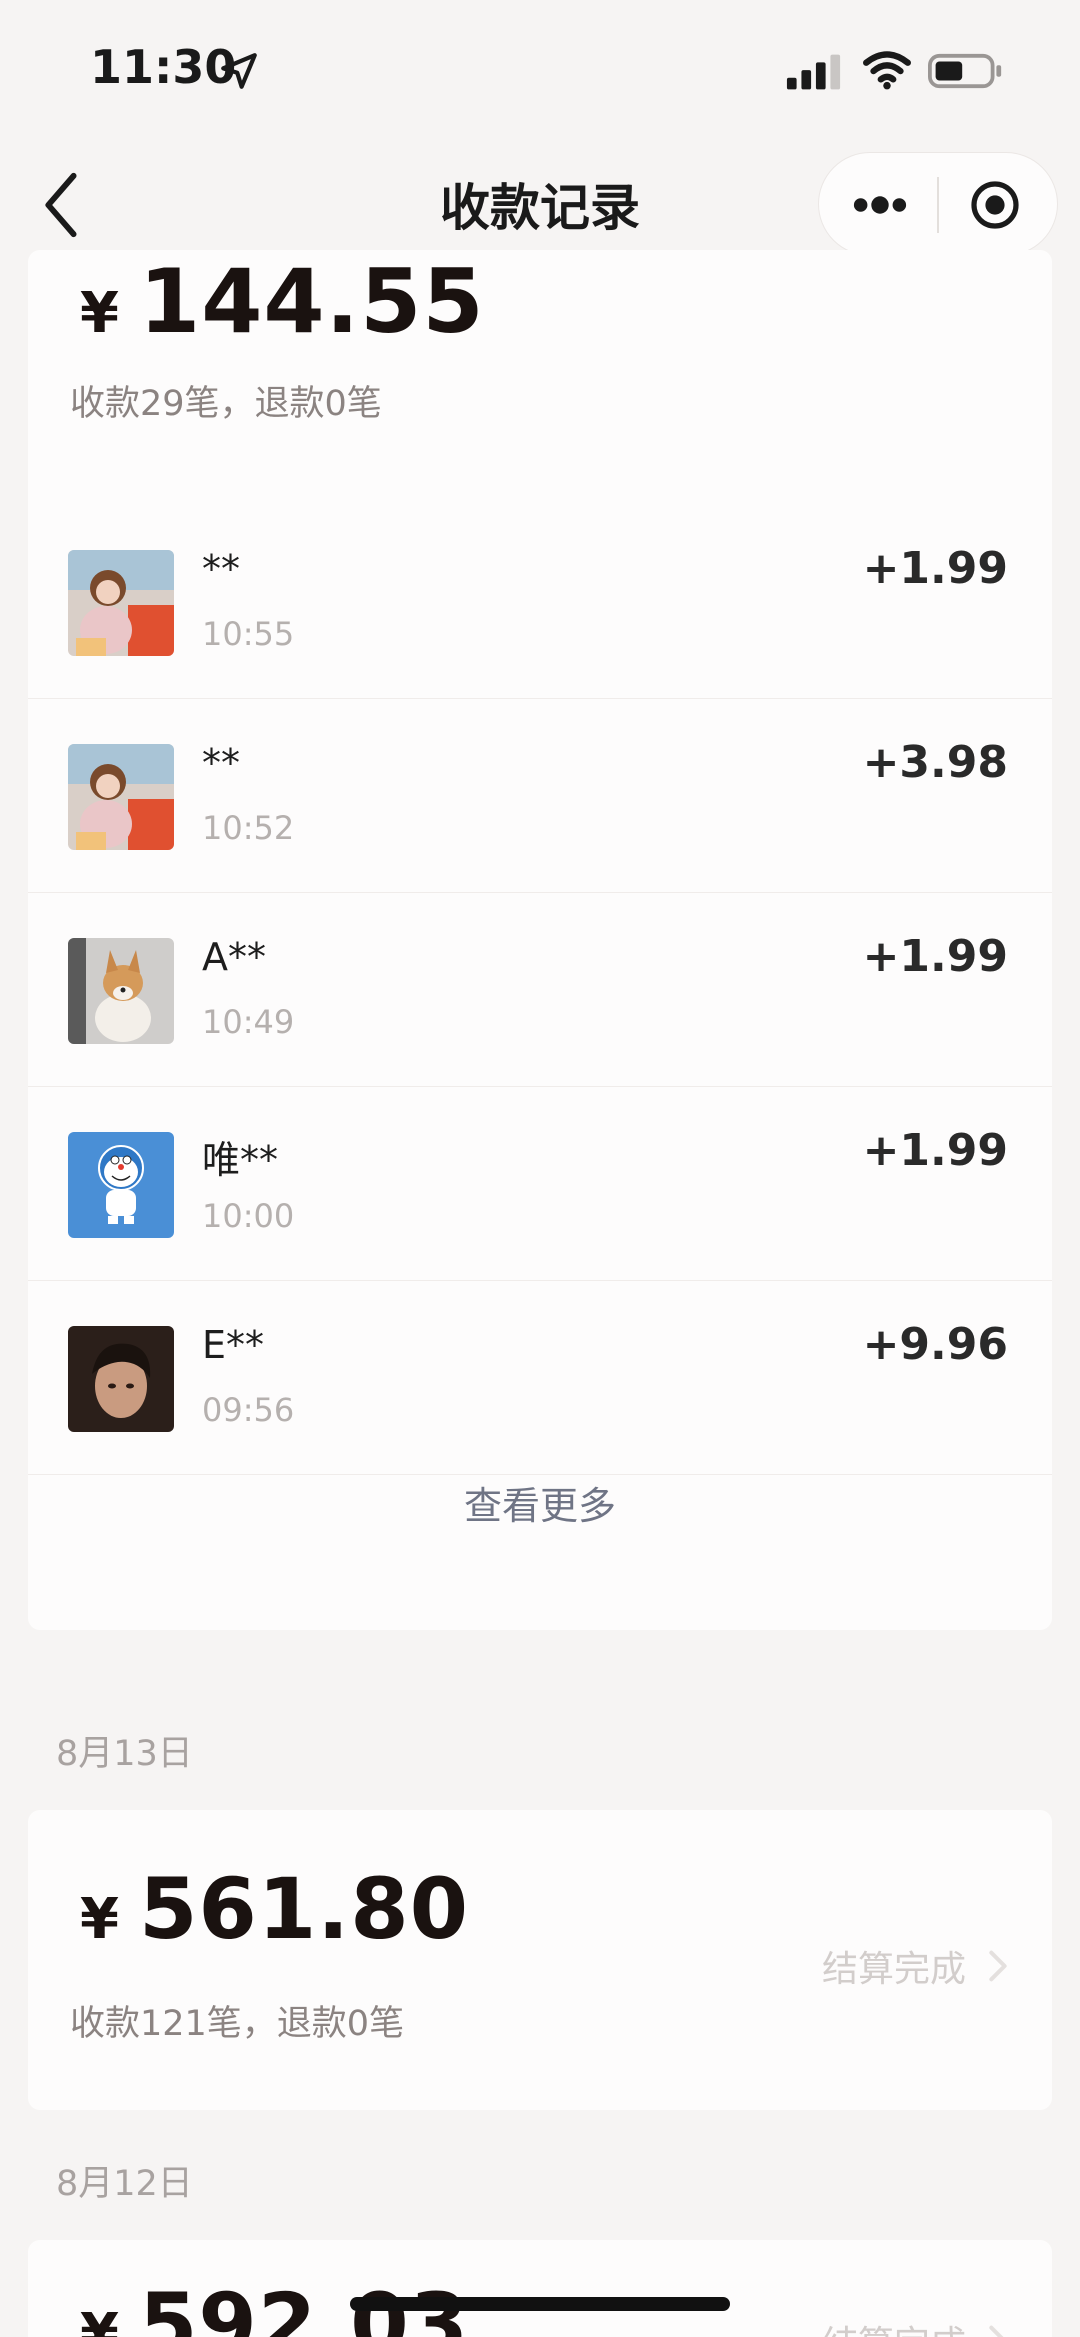  I want to click on transaction-row: A** 10:49 +1.99, so click(540, 990).